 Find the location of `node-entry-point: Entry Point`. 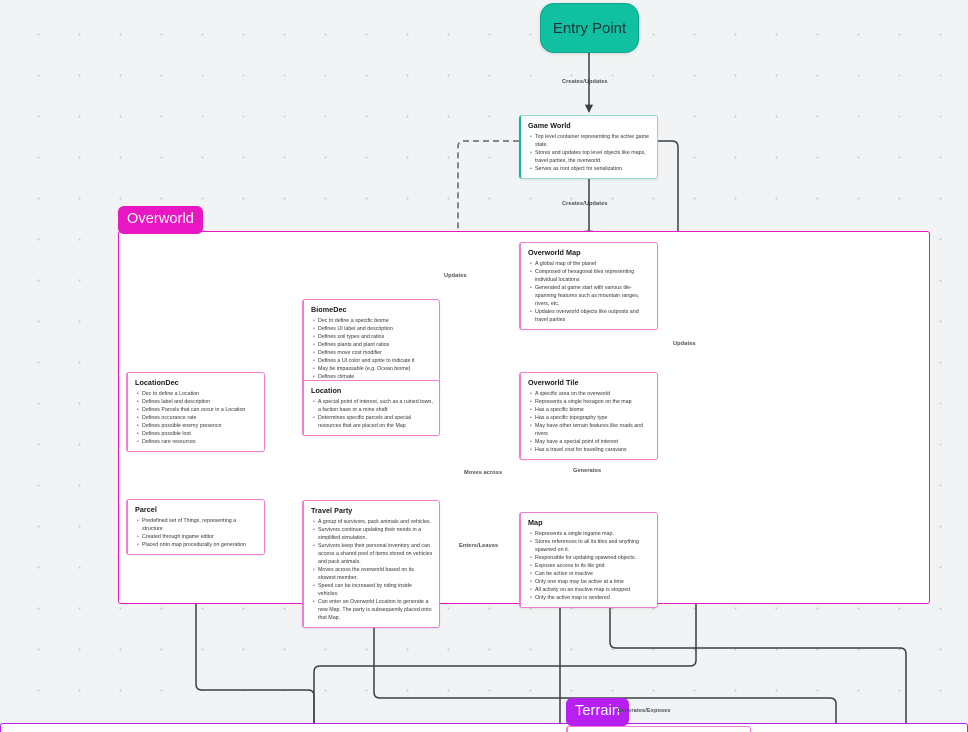

node-entry-point: Entry Point is located at coordinates (589, 28).